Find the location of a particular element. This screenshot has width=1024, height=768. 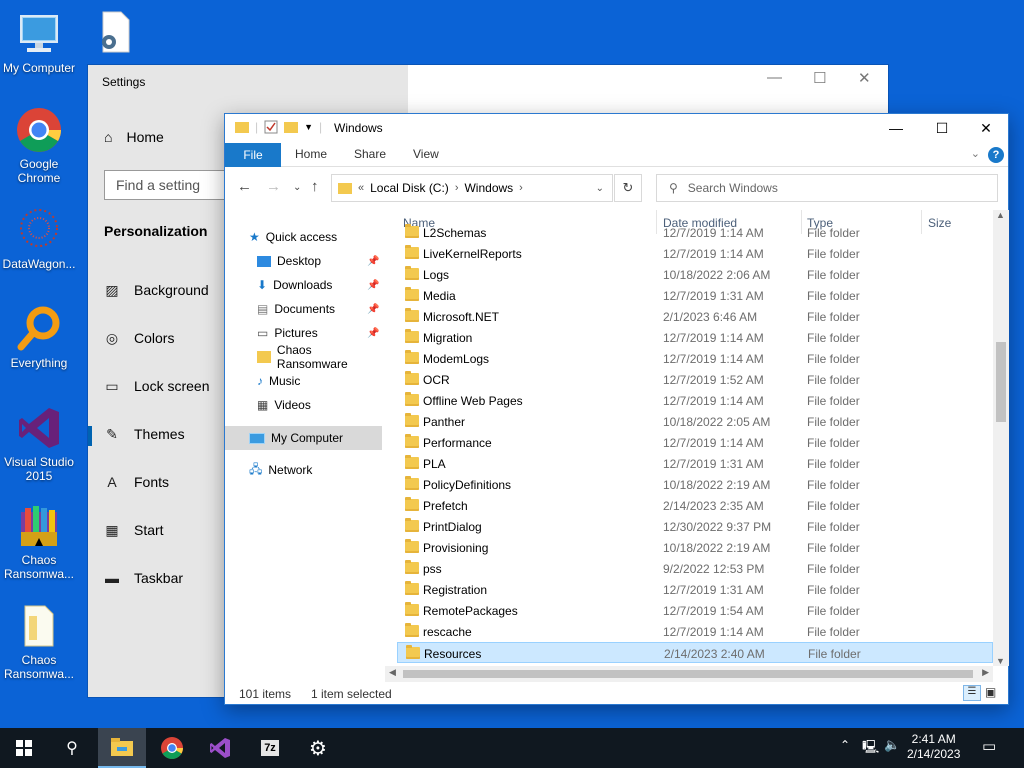

recent-locations-icon: ⌄ is located at coordinates (297, 187).